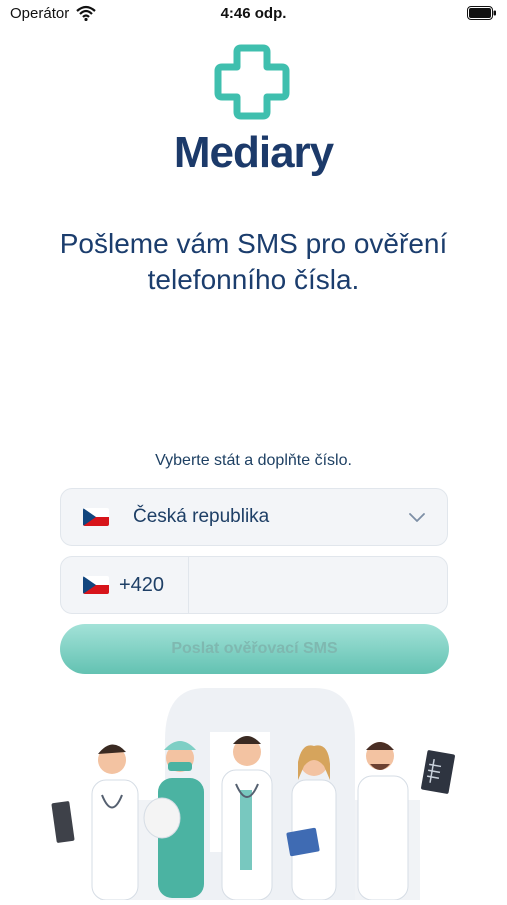 The width and height of the screenshot is (507, 905). What do you see at coordinates (142, 585) in the screenshot?
I see `phone-prefix-label: +420` at bounding box center [142, 585].